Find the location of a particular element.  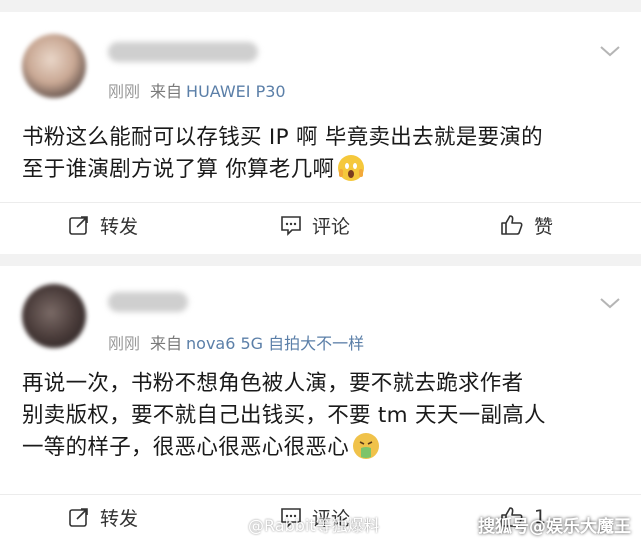

content-line: 至于谁演剧方说了算 你算老几啊 is located at coordinates (322, 170).